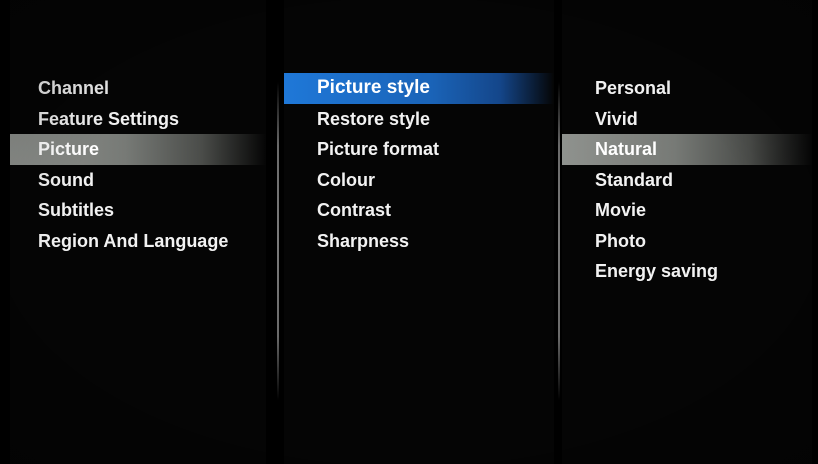 Image resolution: width=818 pixels, height=464 pixels. I want to click on menu-item-sharpness: Sharpness, so click(419, 241).